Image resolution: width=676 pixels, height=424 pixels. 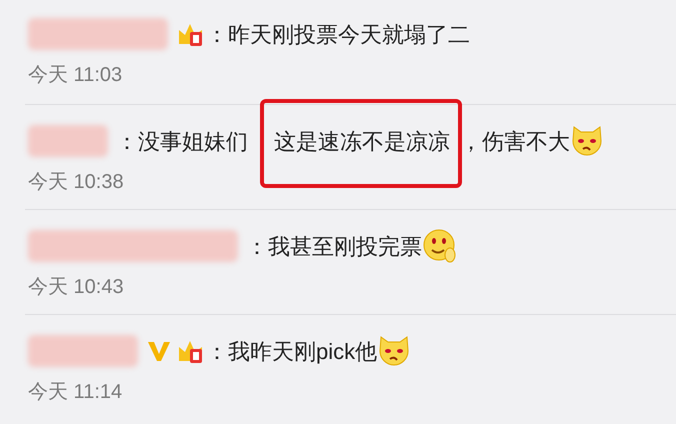 What do you see at coordinates (362, 141) in the screenshot?
I see `highlighted-comment-text: 这是速冻不是凉凉` at bounding box center [362, 141].